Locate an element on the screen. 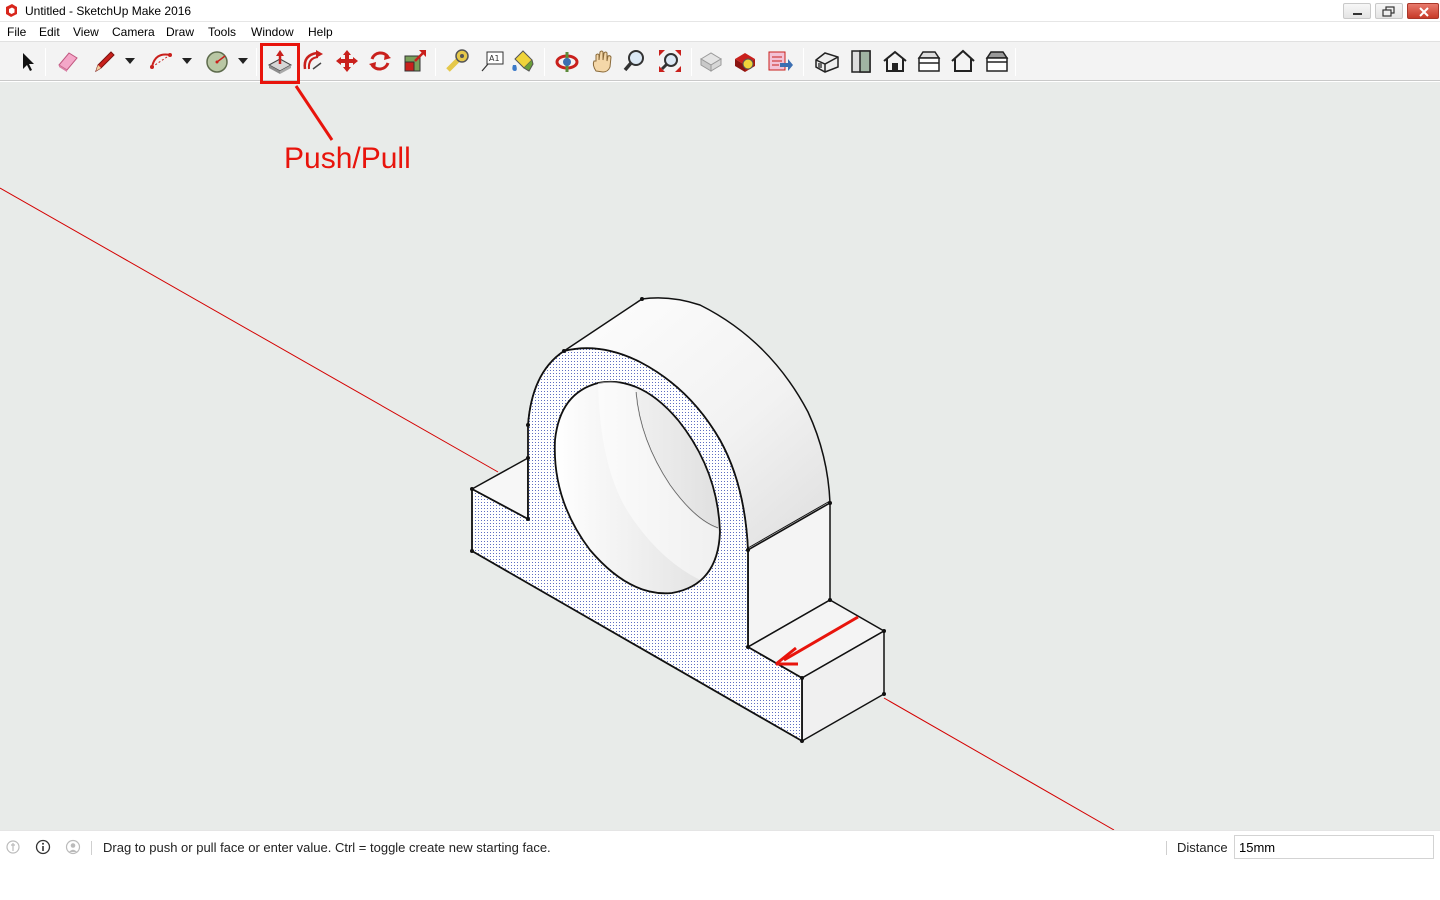  front-view-button is located at coordinates (861, 61).